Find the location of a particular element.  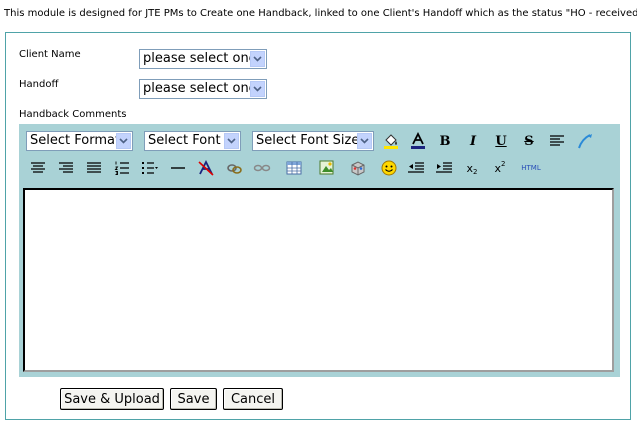

handoff-label: Handoff is located at coordinates (39, 84).